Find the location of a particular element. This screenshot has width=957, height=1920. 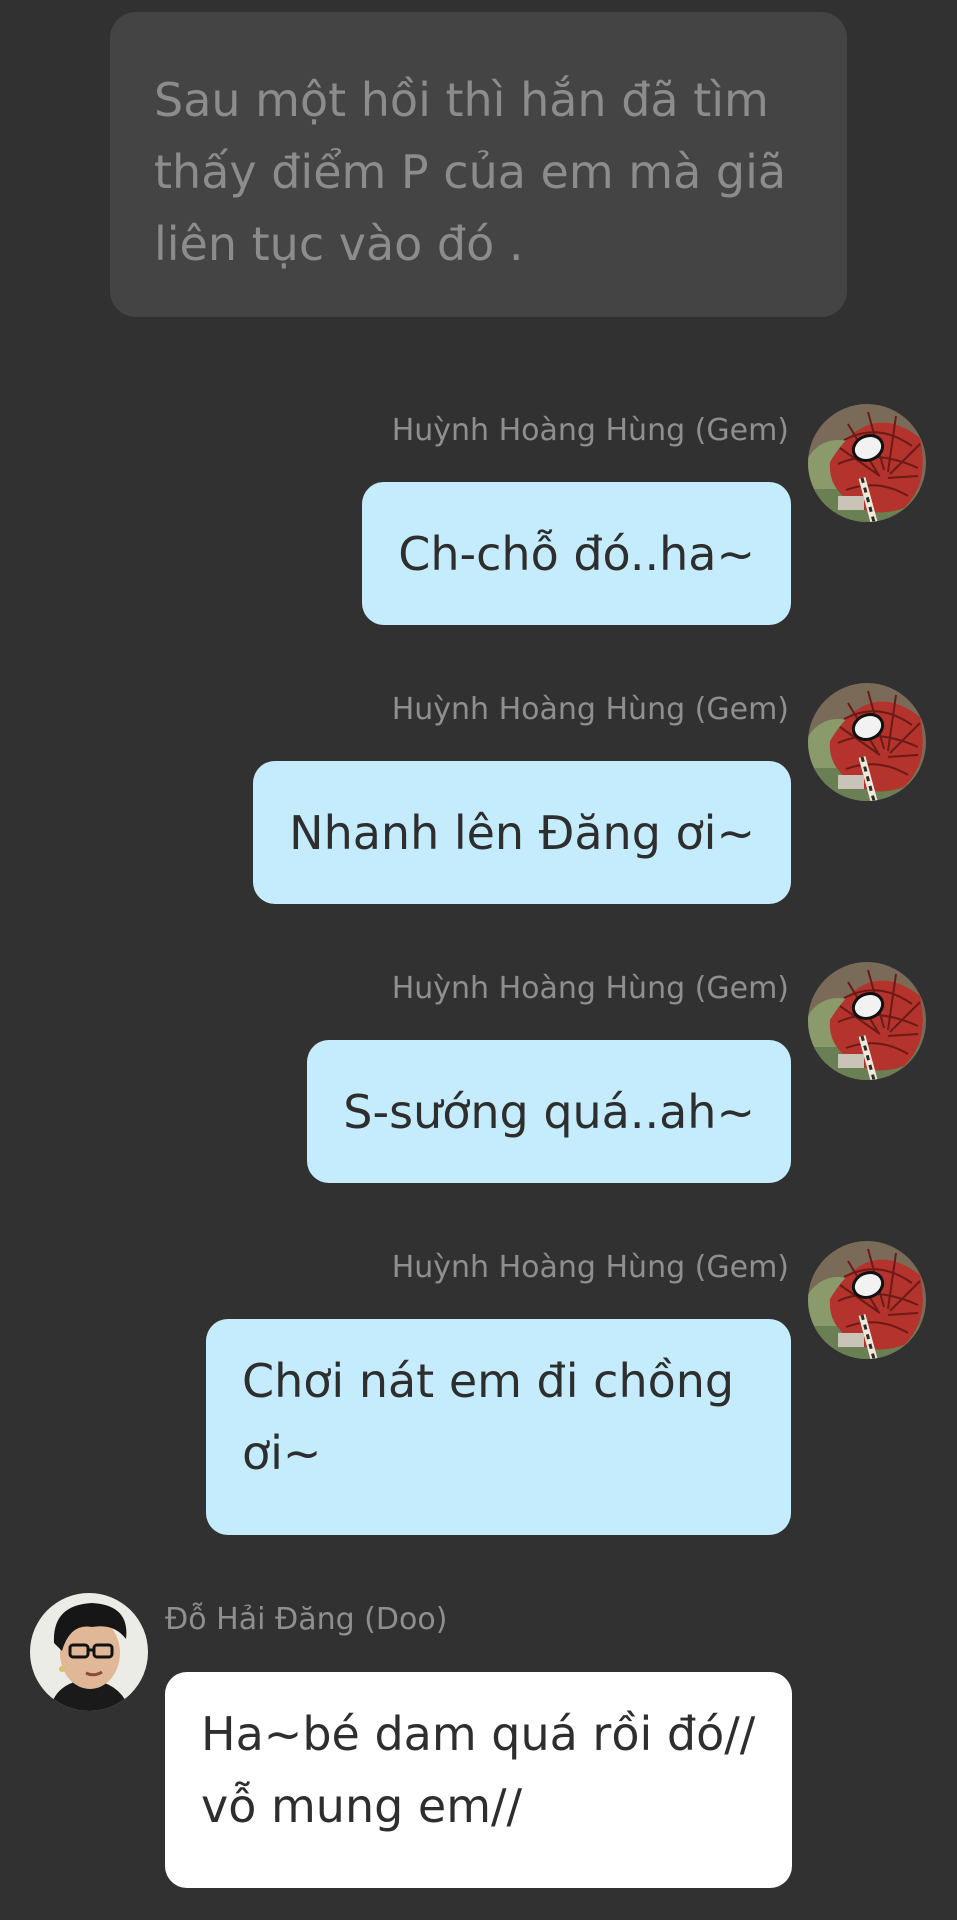

message-text: Ch-chỗ đó..ha~ is located at coordinates (576, 553).